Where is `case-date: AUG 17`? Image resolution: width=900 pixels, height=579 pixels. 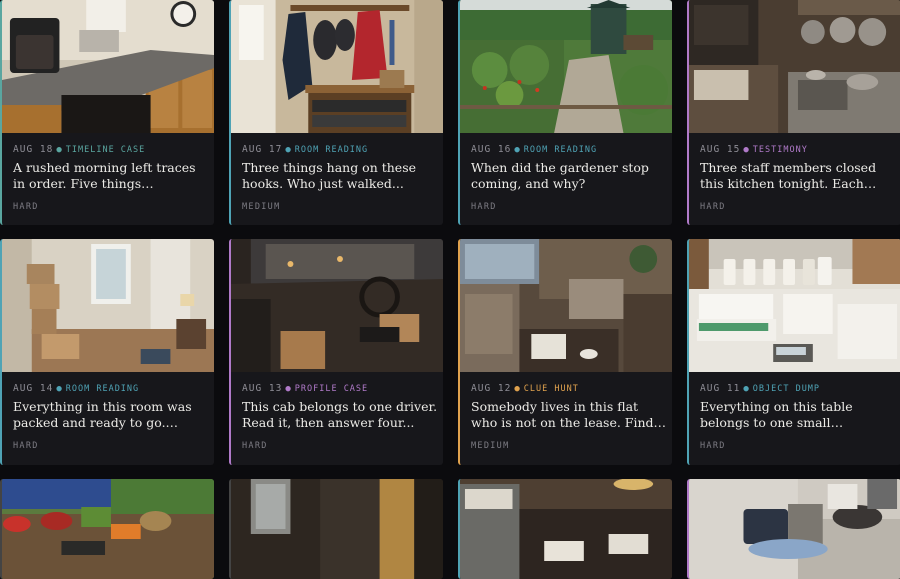
case-date: AUG 17 is located at coordinates (262, 149).